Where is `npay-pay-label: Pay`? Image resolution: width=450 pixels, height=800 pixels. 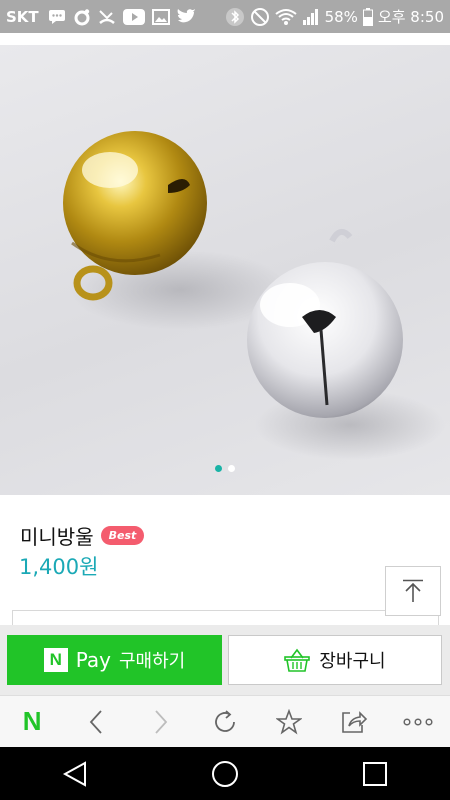
npay-pay-label: Pay is located at coordinates (93, 660).